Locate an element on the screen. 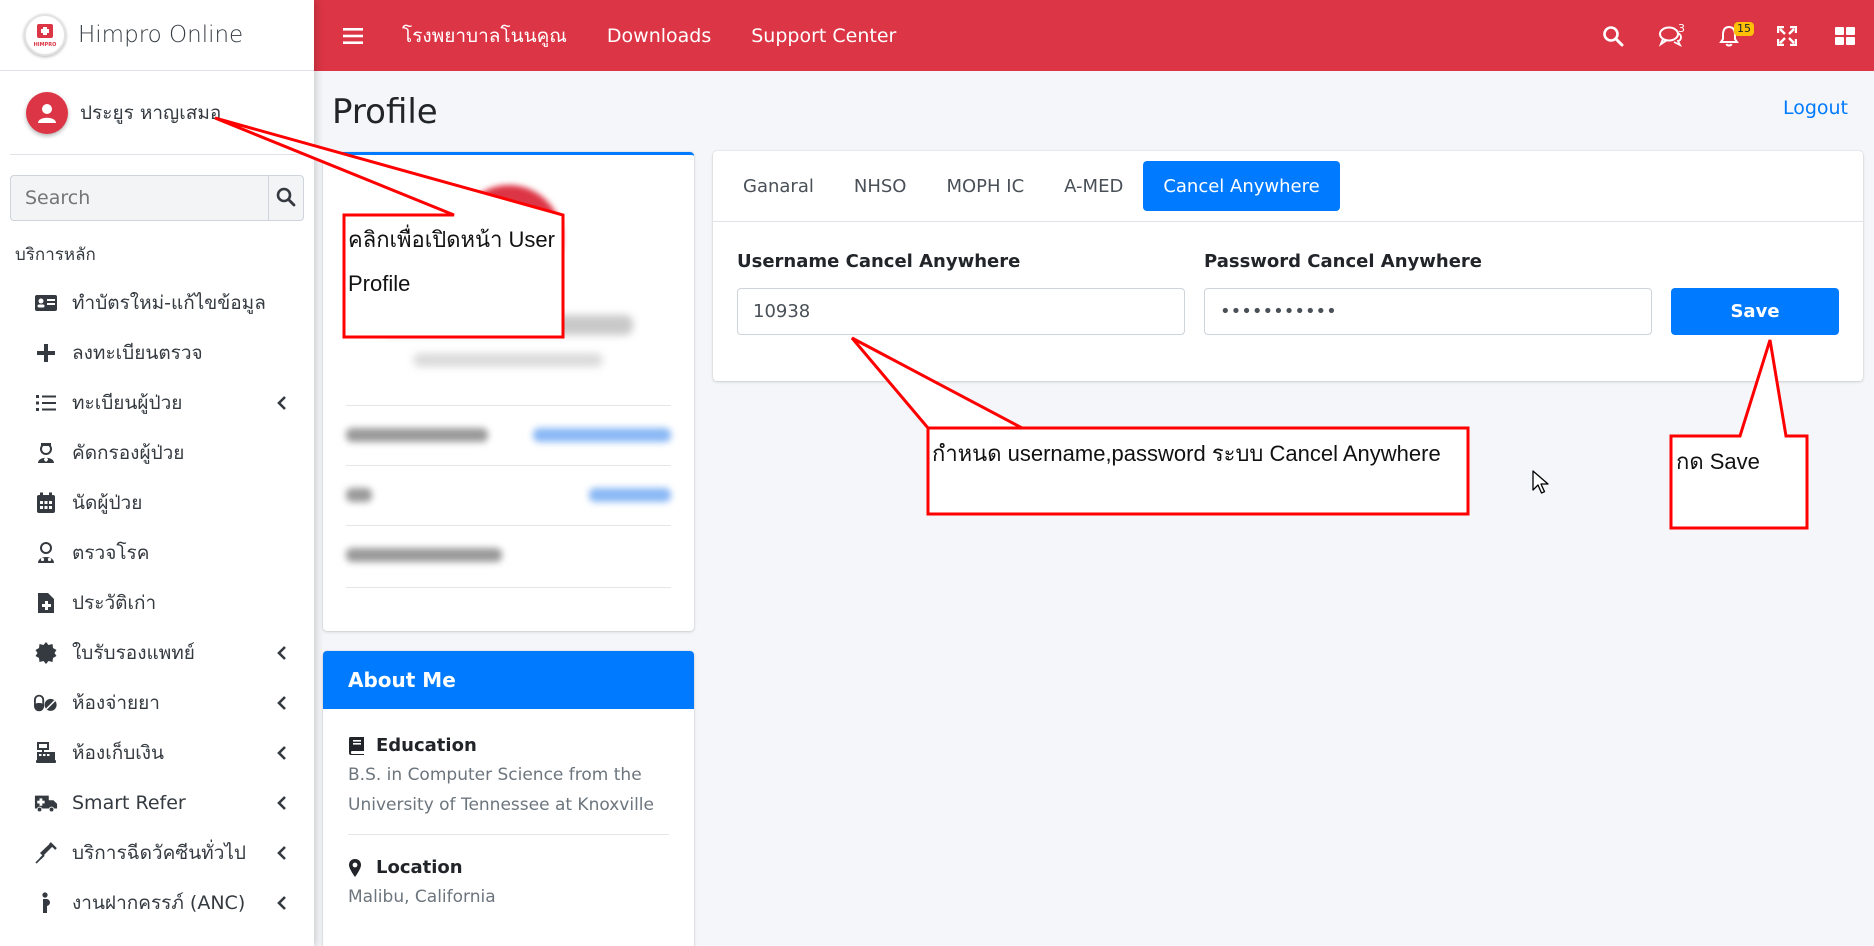 The height and width of the screenshot is (946, 1874). sidebar-item-med-certificate: ใบรับรองแพทย์ is located at coordinates (157, 653).